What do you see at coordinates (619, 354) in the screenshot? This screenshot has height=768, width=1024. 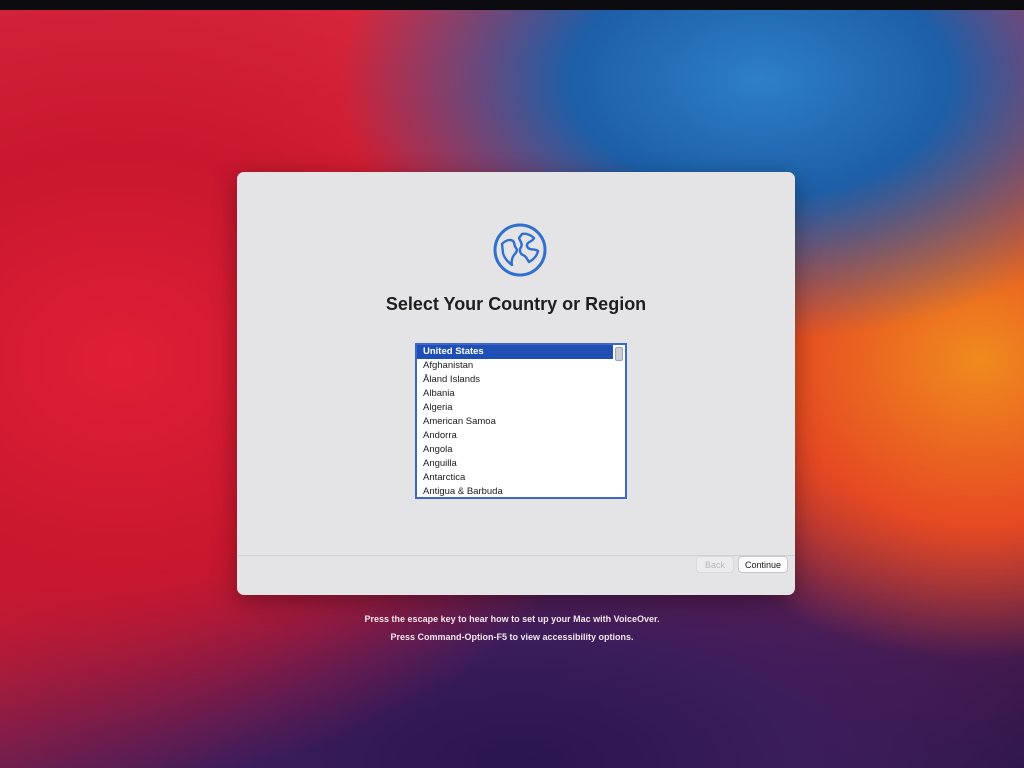 I see `scrollbar-thumb` at bounding box center [619, 354].